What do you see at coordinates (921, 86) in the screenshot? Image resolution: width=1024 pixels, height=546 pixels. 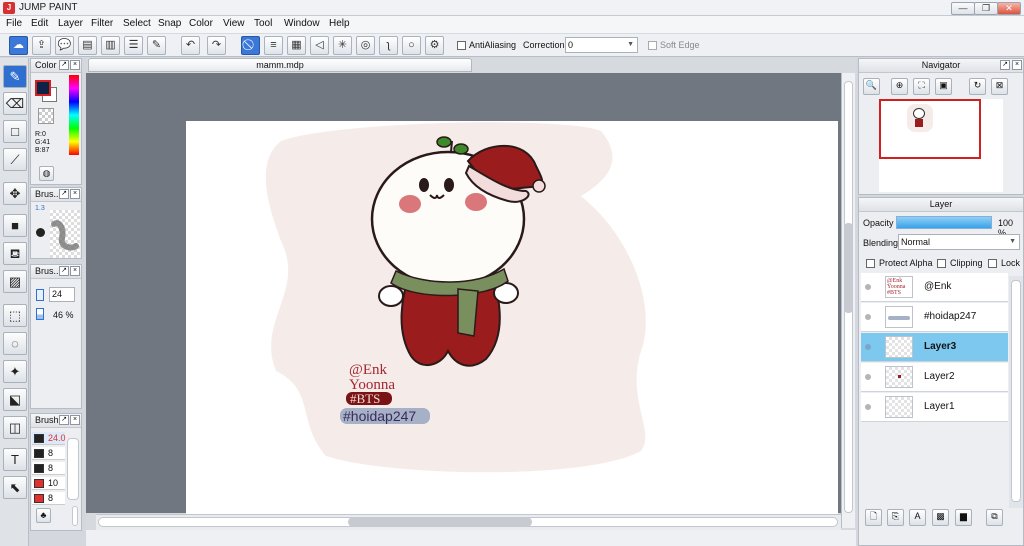 I see `fit-screen-icon: ⛶` at bounding box center [921, 86].